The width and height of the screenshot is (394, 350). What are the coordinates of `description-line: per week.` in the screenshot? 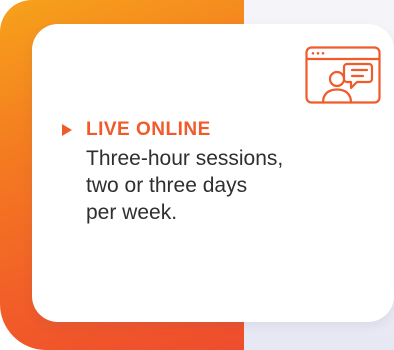 It's located at (132, 212).